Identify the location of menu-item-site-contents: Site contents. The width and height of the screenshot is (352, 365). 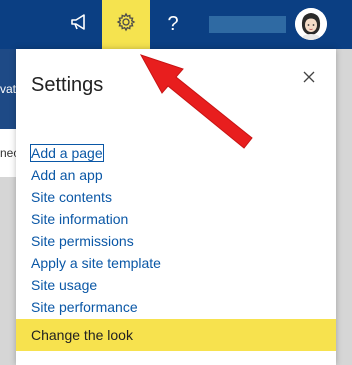
(176, 197).